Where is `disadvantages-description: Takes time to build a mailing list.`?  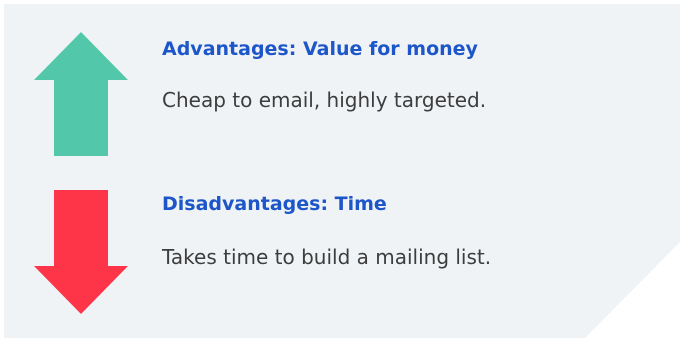
disadvantages-description: Takes time to build a mailing list. is located at coordinates (327, 257).